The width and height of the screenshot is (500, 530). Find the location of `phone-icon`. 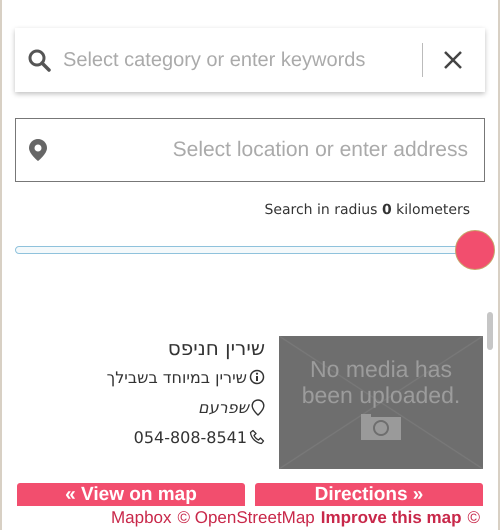

phone-icon is located at coordinates (257, 437).